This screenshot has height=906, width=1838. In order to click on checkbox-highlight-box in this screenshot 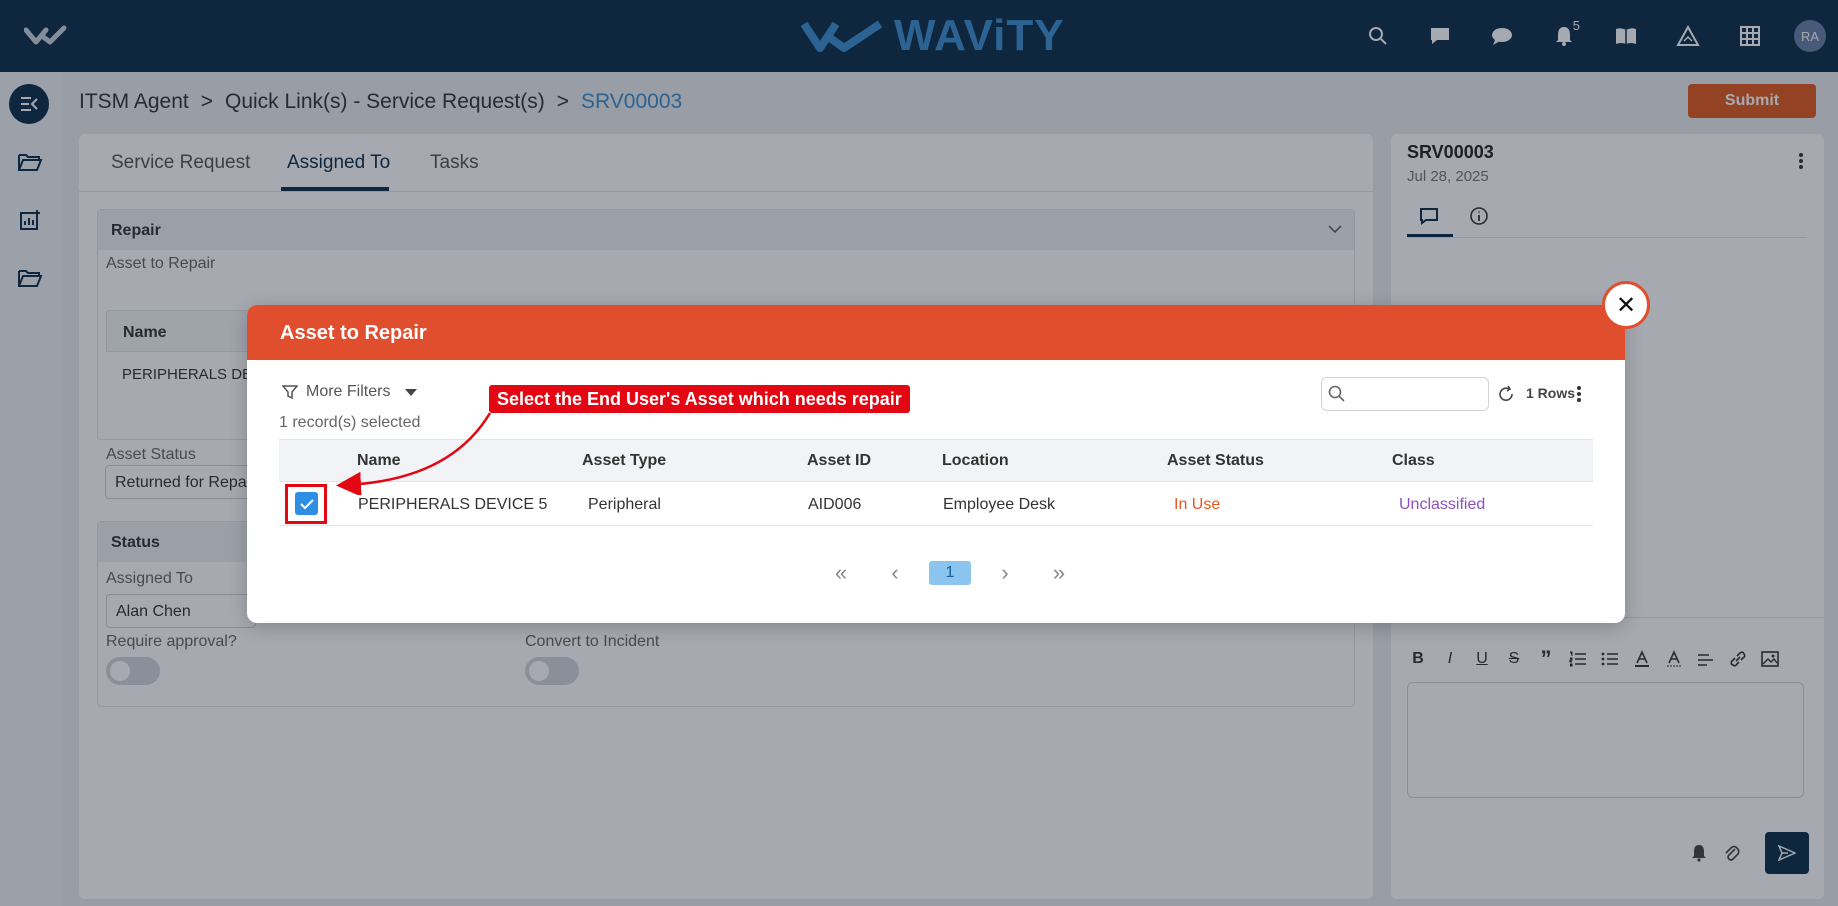, I will do `click(306, 504)`.